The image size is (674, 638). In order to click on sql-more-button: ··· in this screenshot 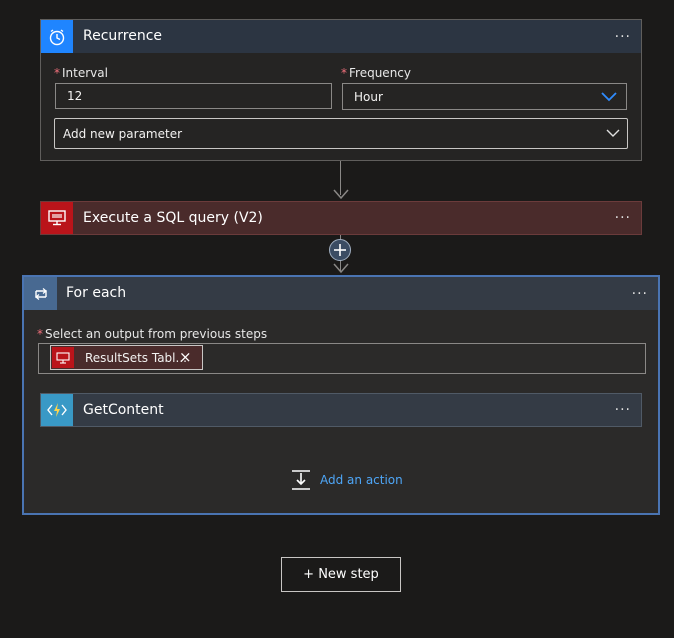, I will do `click(623, 218)`.